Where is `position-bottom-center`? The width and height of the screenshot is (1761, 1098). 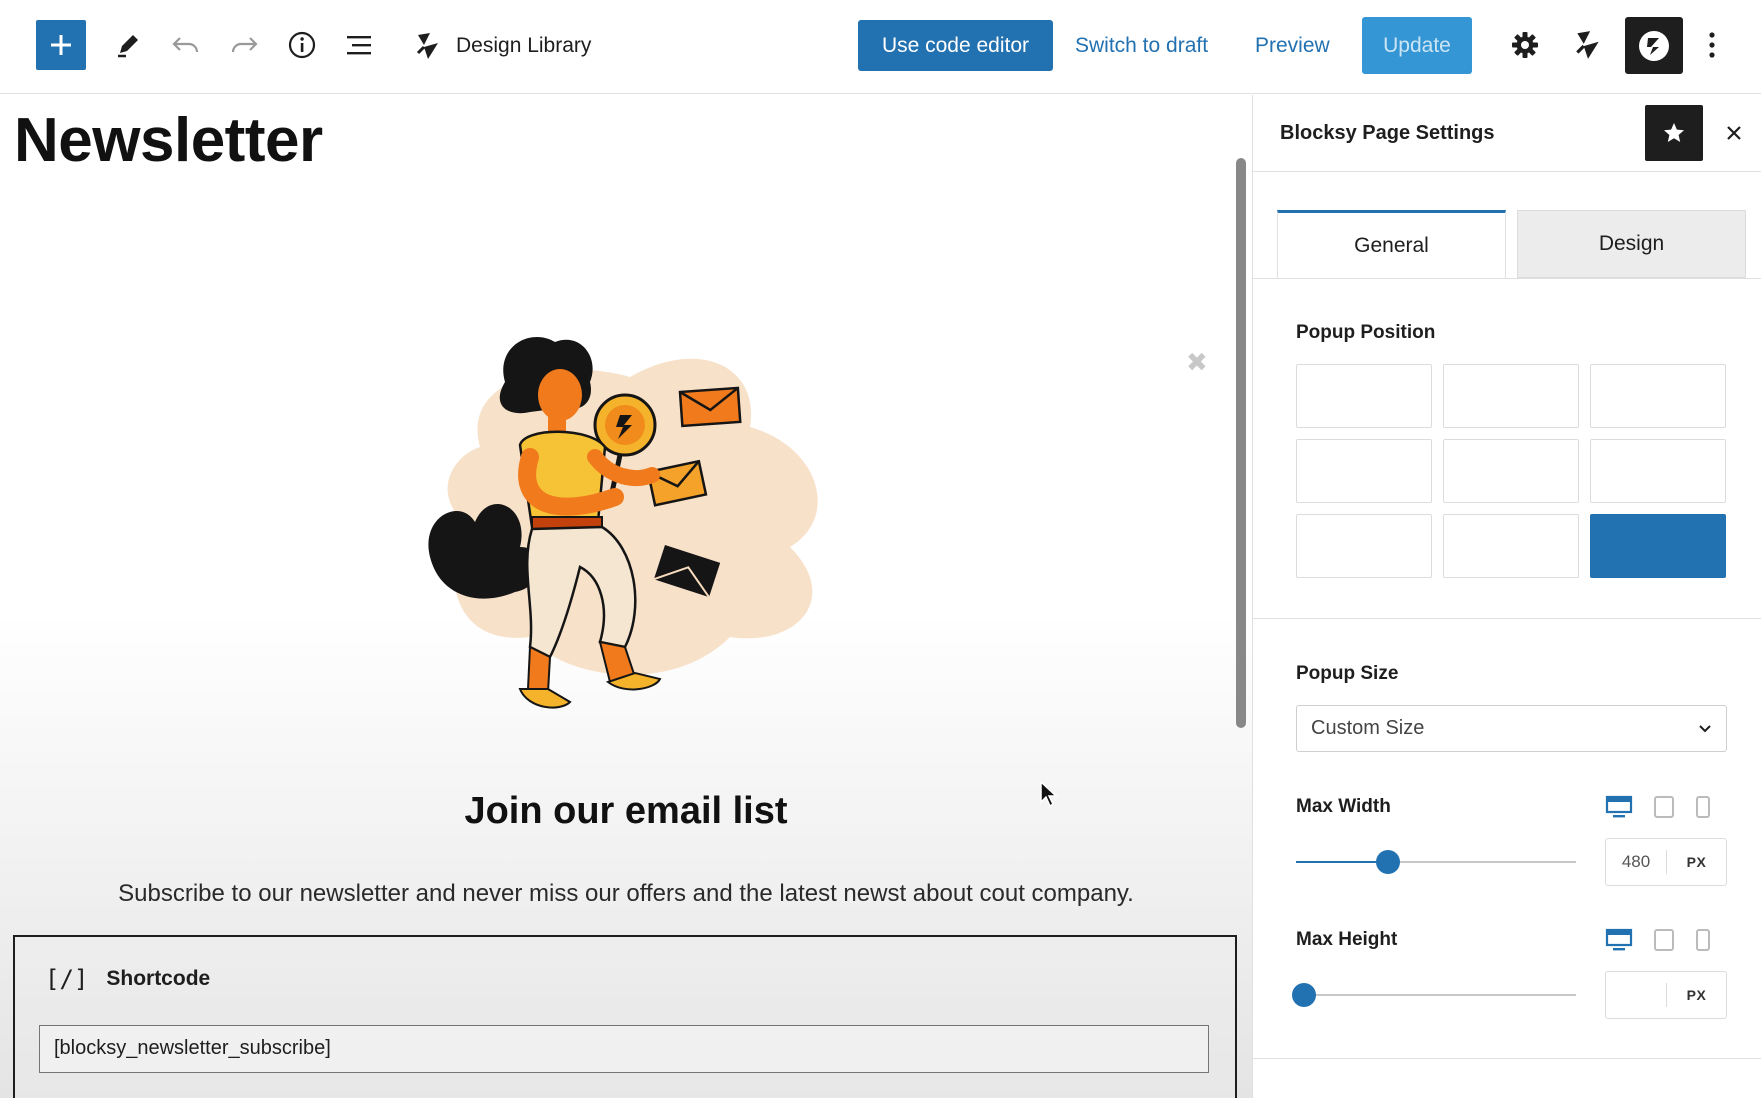 position-bottom-center is located at coordinates (1511, 546).